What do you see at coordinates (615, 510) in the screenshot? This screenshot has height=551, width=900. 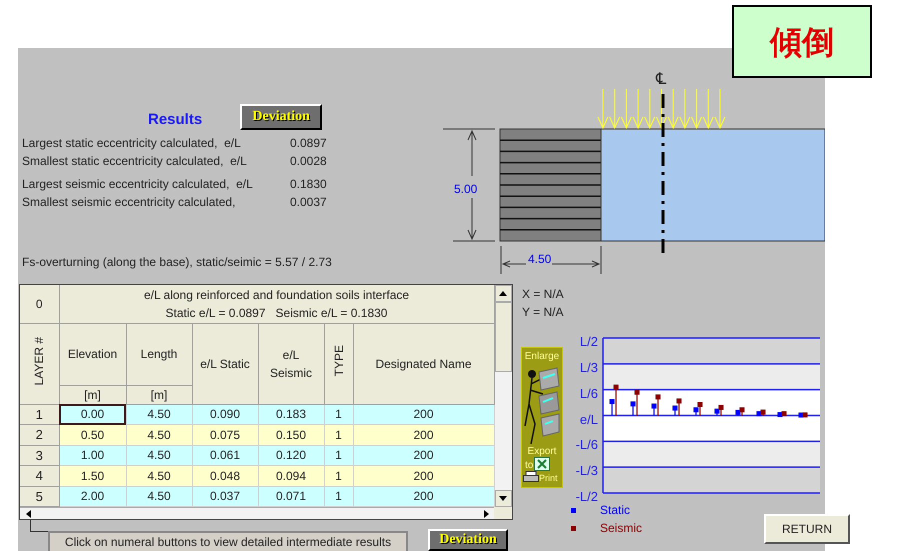 I see `legend-label: Static` at bounding box center [615, 510].